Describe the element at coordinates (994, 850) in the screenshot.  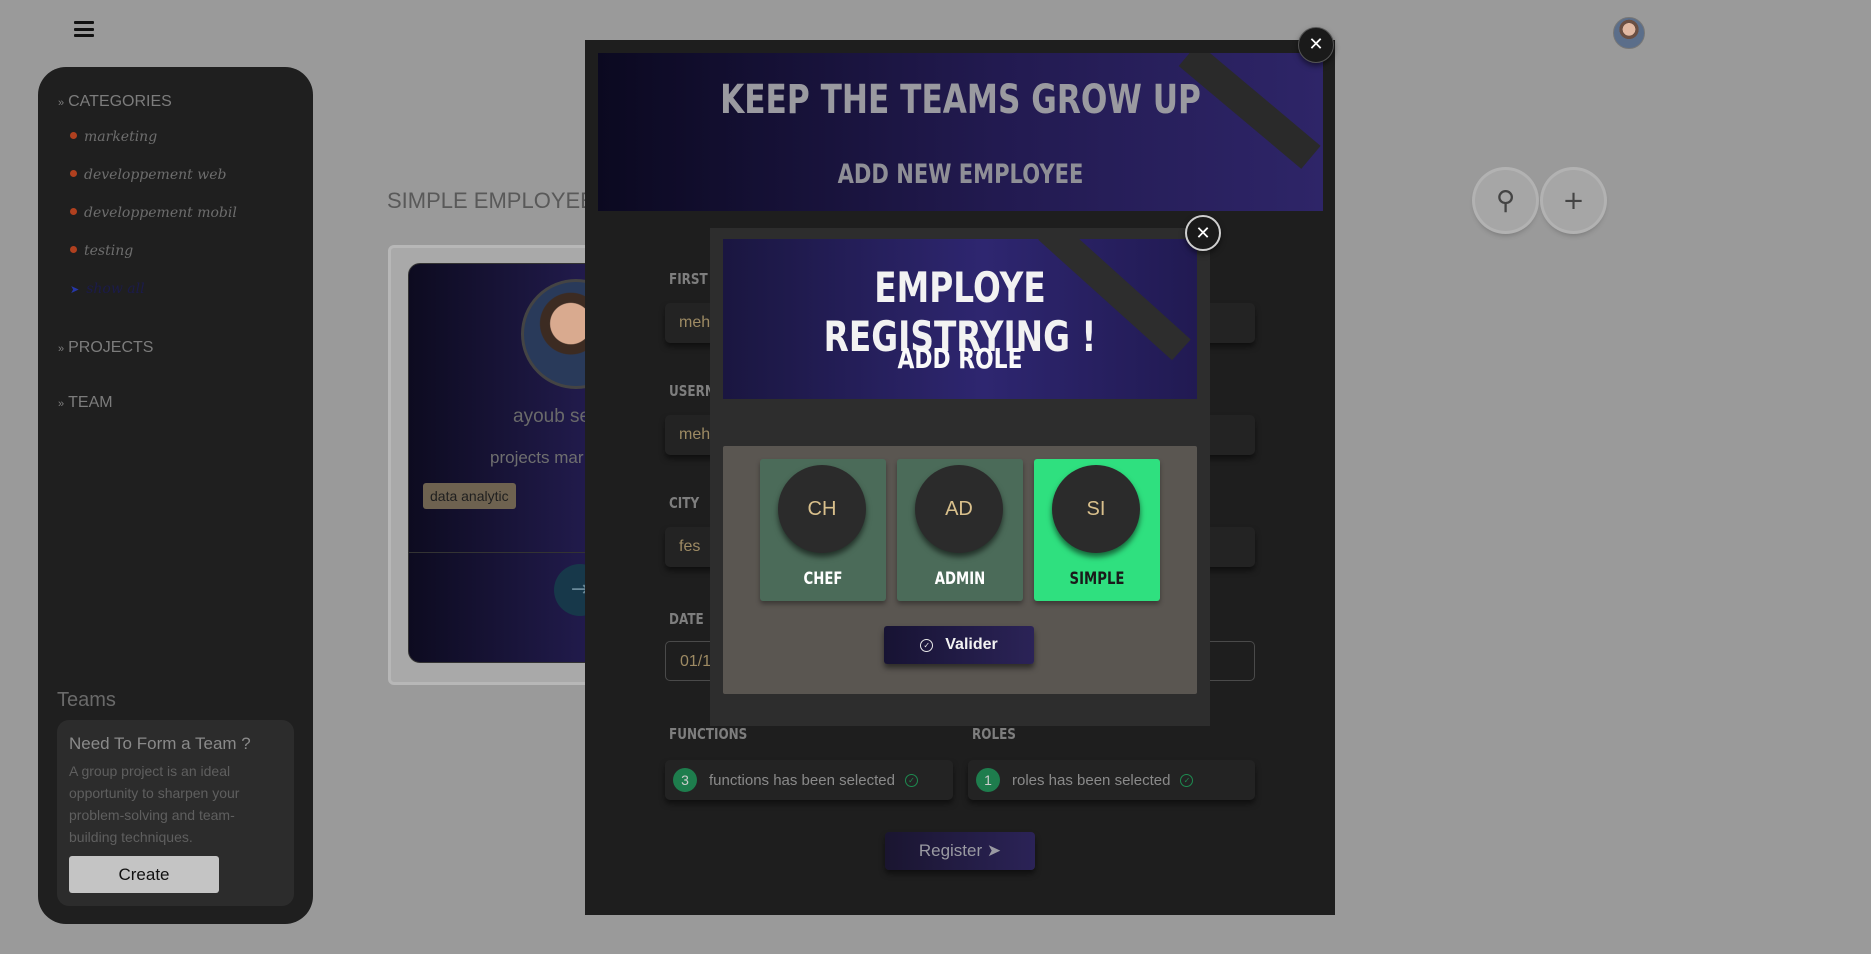
I see `paper-plane-icon: ➤` at that location.